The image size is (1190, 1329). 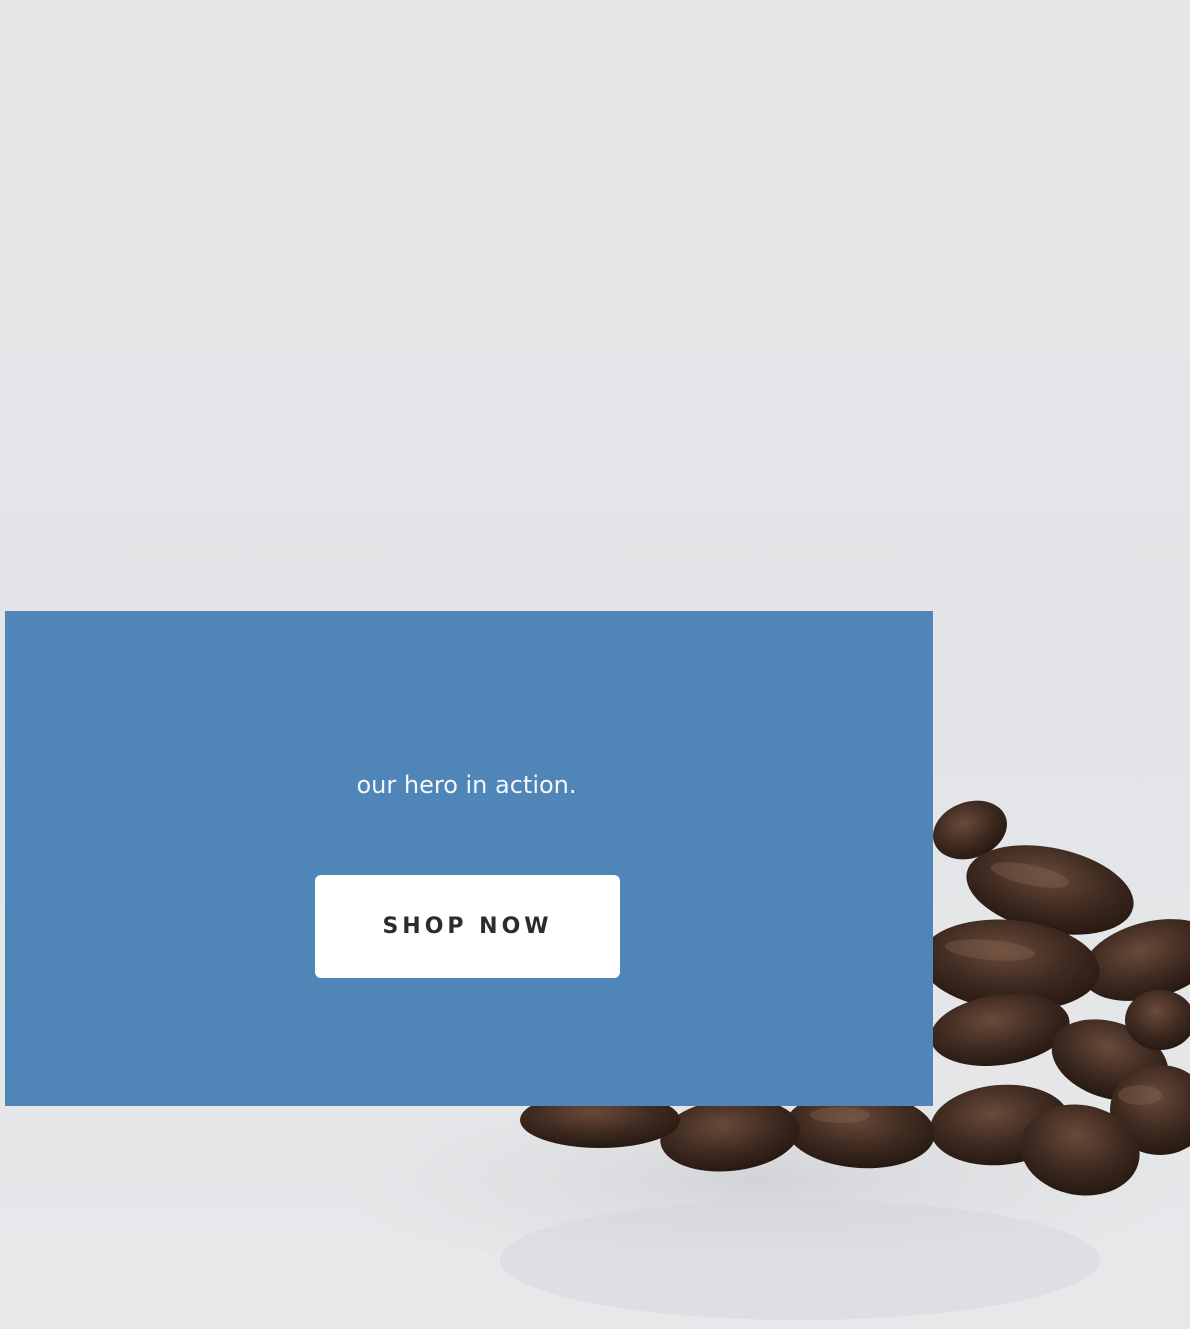 What do you see at coordinates (467, 926) in the screenshot?
I see `shop-now-button: SHOP NOW` at bounding box center [467, 926].